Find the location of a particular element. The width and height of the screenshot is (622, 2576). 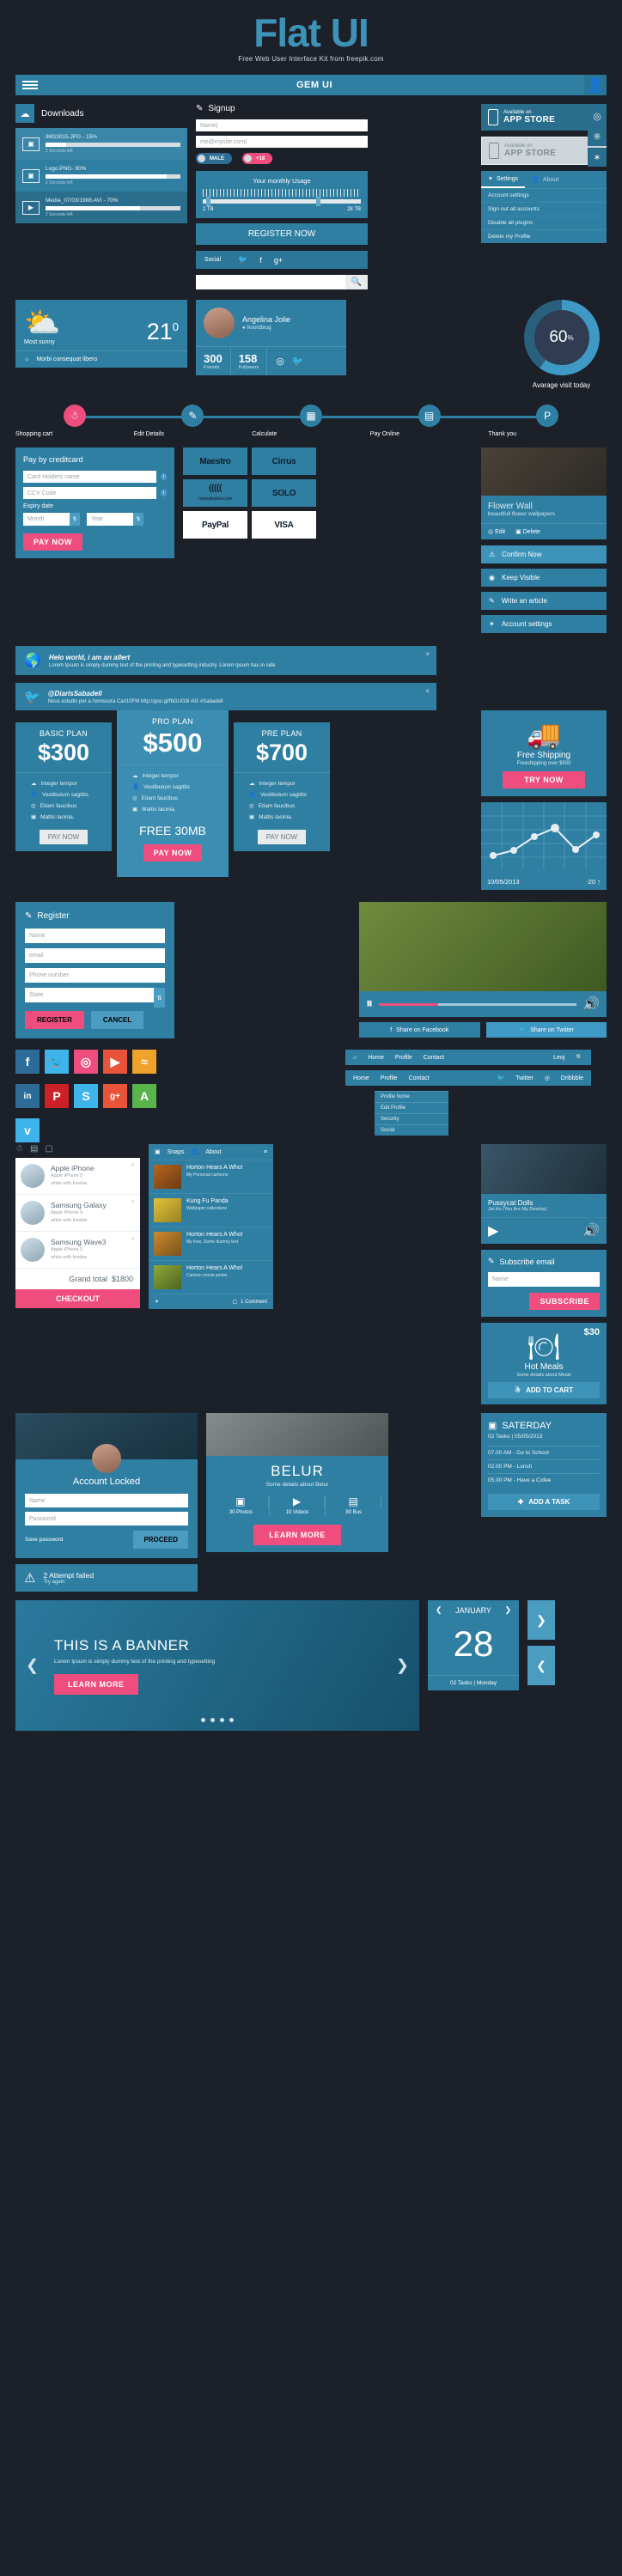

delete-action: ▣ Delete is located at coordinates (527, 531).